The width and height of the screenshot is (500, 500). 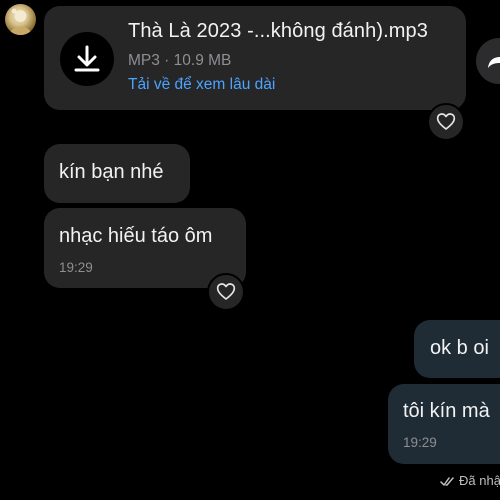 I want to click on share-icon, so click(x=494, y=60).